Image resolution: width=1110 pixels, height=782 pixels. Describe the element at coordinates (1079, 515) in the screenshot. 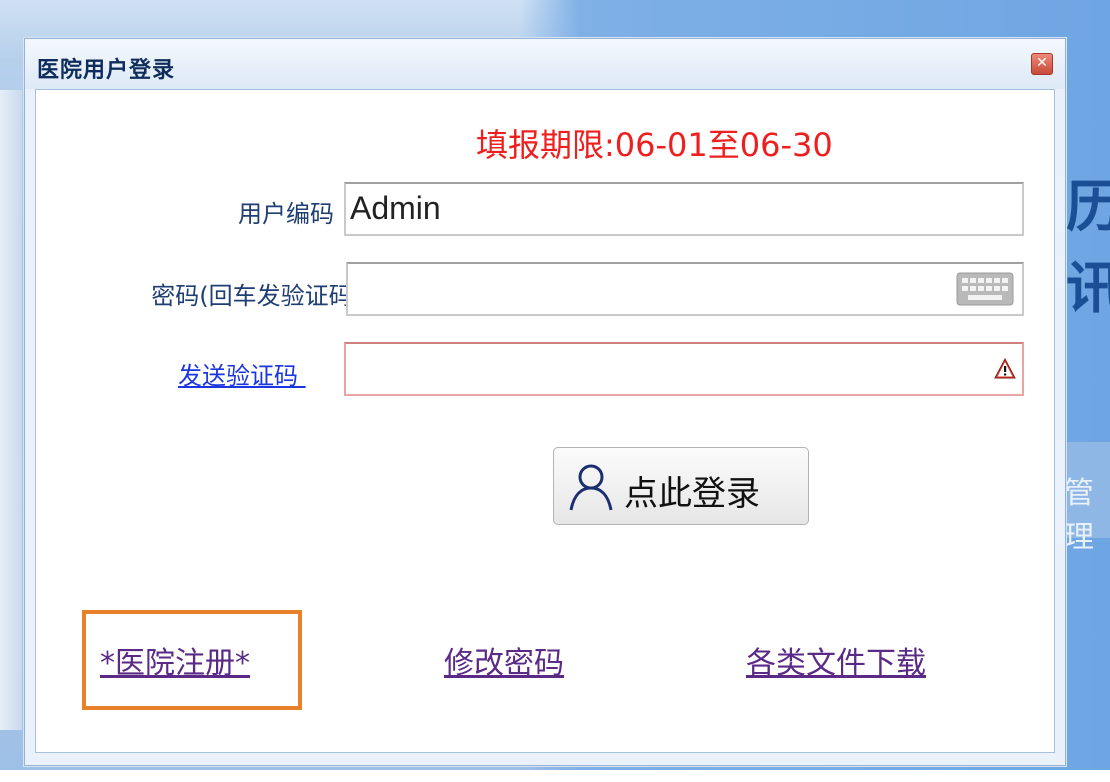

I see `background-button-text: 管 理` at that location.